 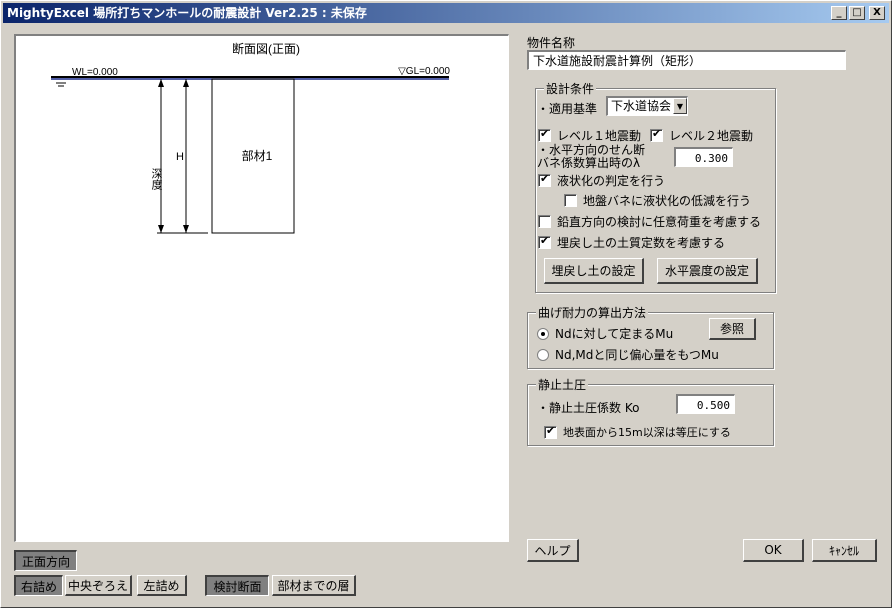 I want to click on level2-checkbox: レベル２地震動, so click(x=701, y=135).